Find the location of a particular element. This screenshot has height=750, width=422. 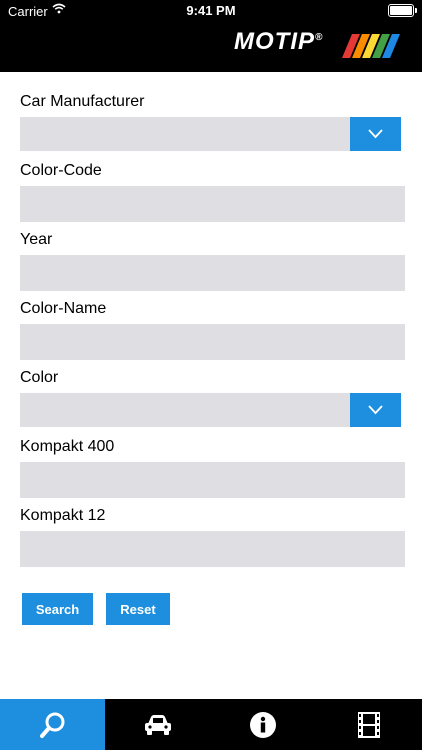

bottom-tab-bar is located at coordinates (211, 724).